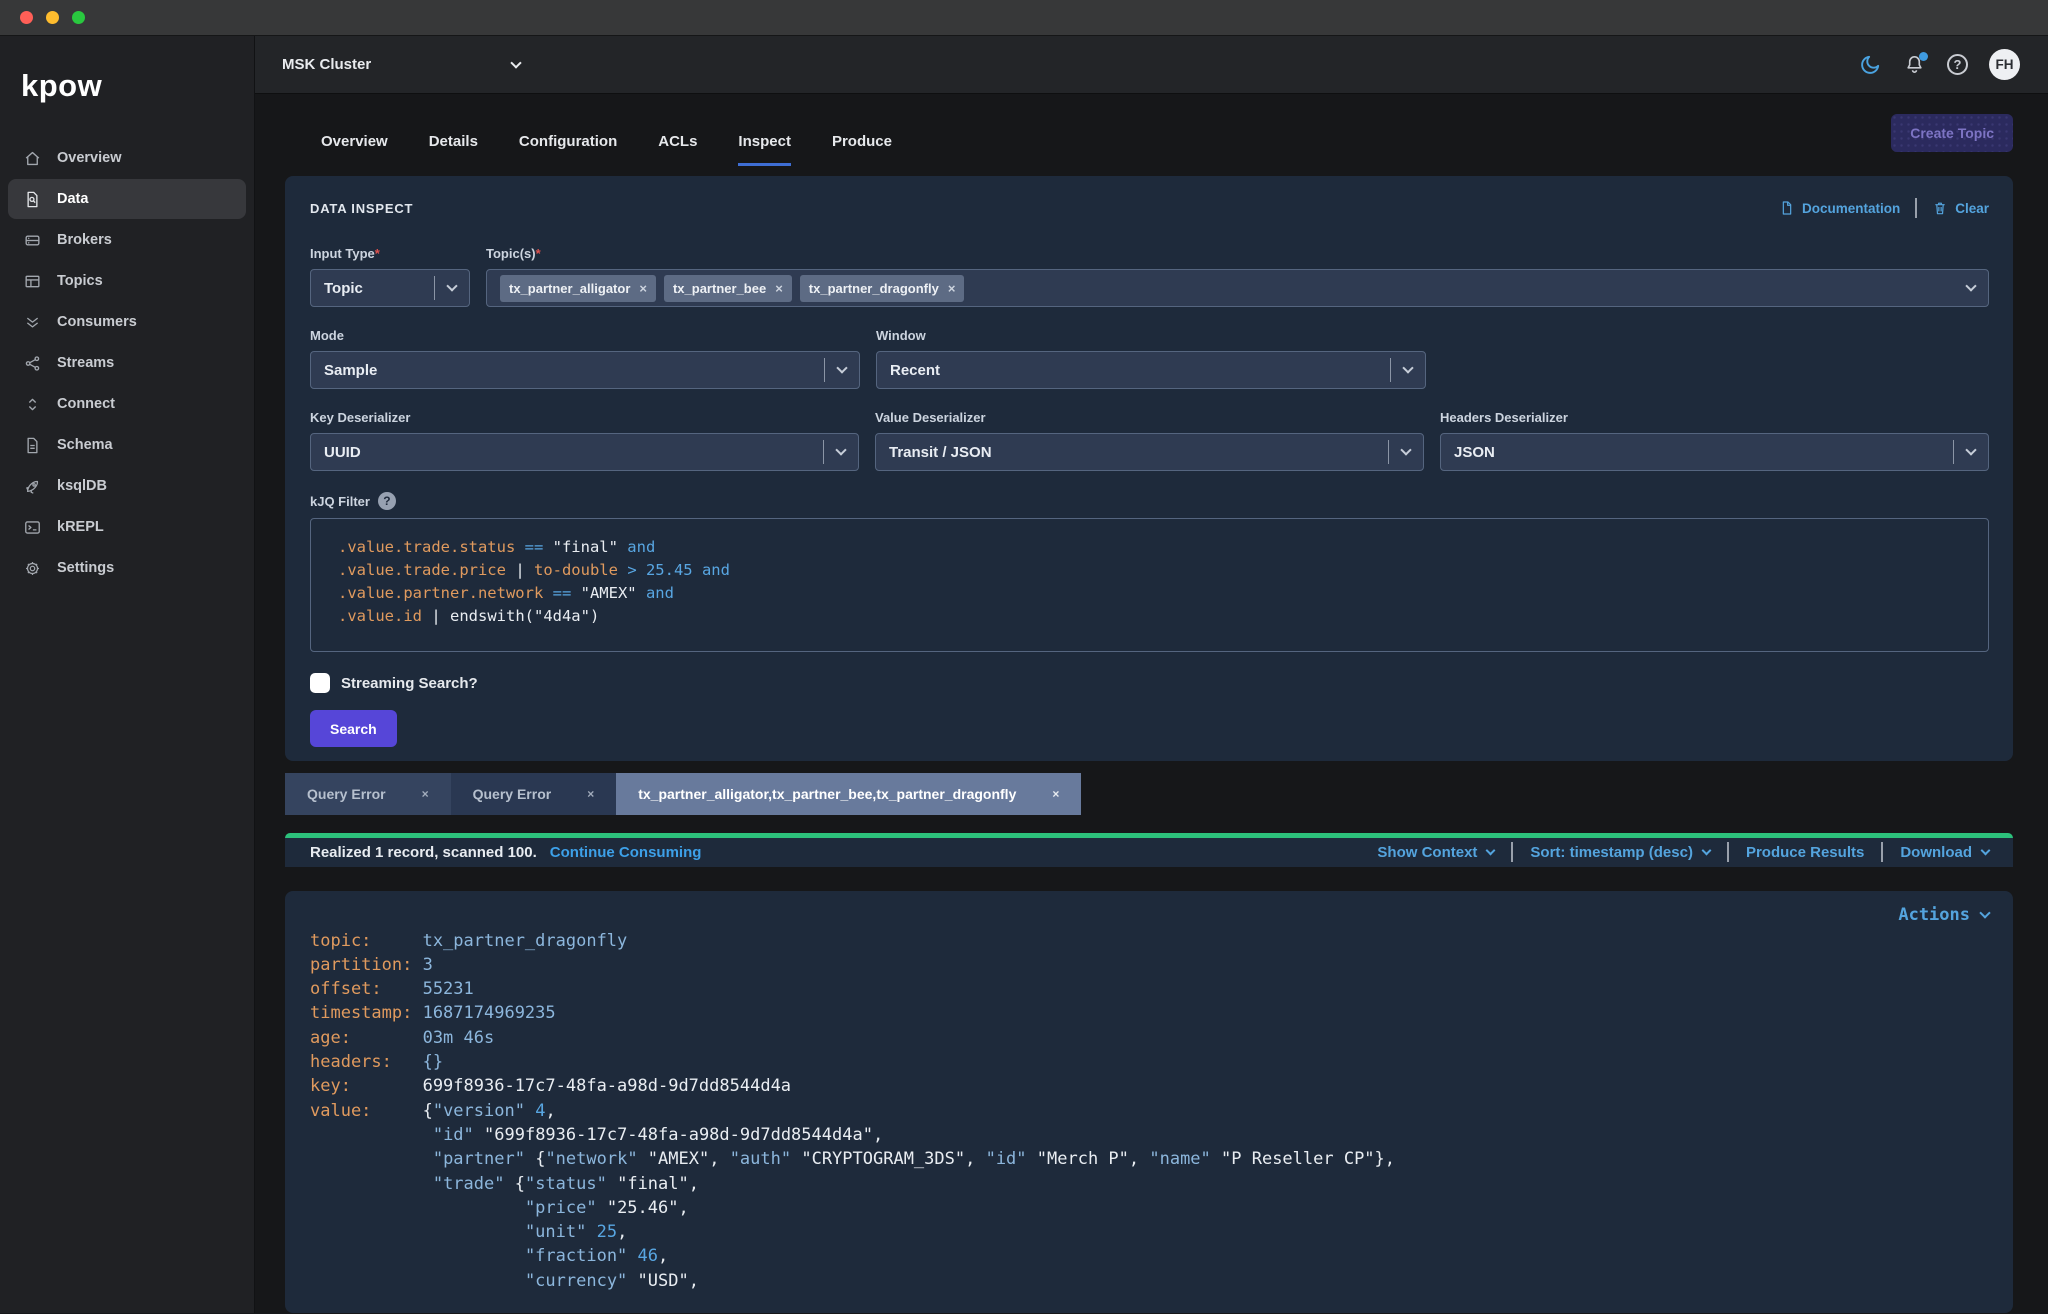 This screenshot has width=2048, height=1314. I want to click on continue-consuming-link: Continue Consuming, so click(626, 852).